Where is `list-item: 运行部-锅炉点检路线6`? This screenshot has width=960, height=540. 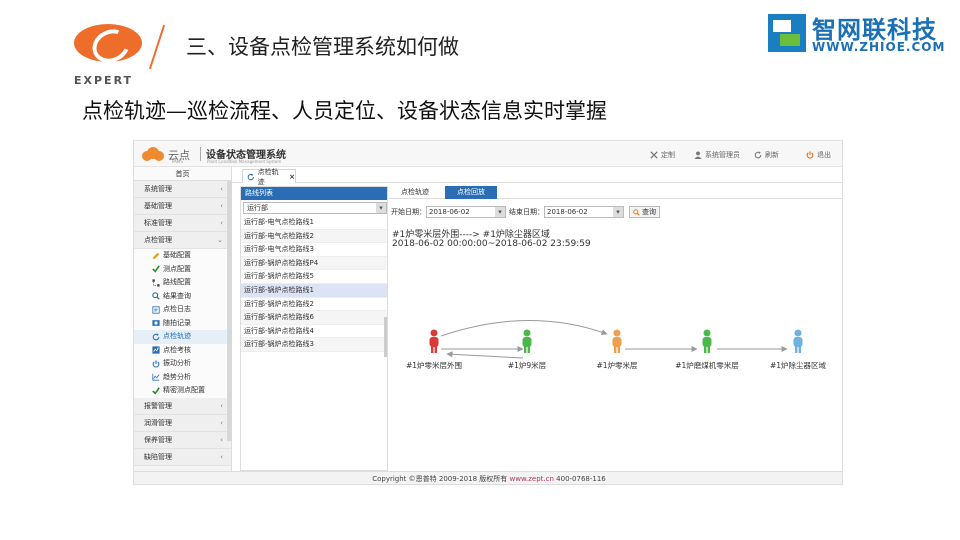
list-item: 运行部-锅炉点检路线6 is located at coordinates (314, 318).